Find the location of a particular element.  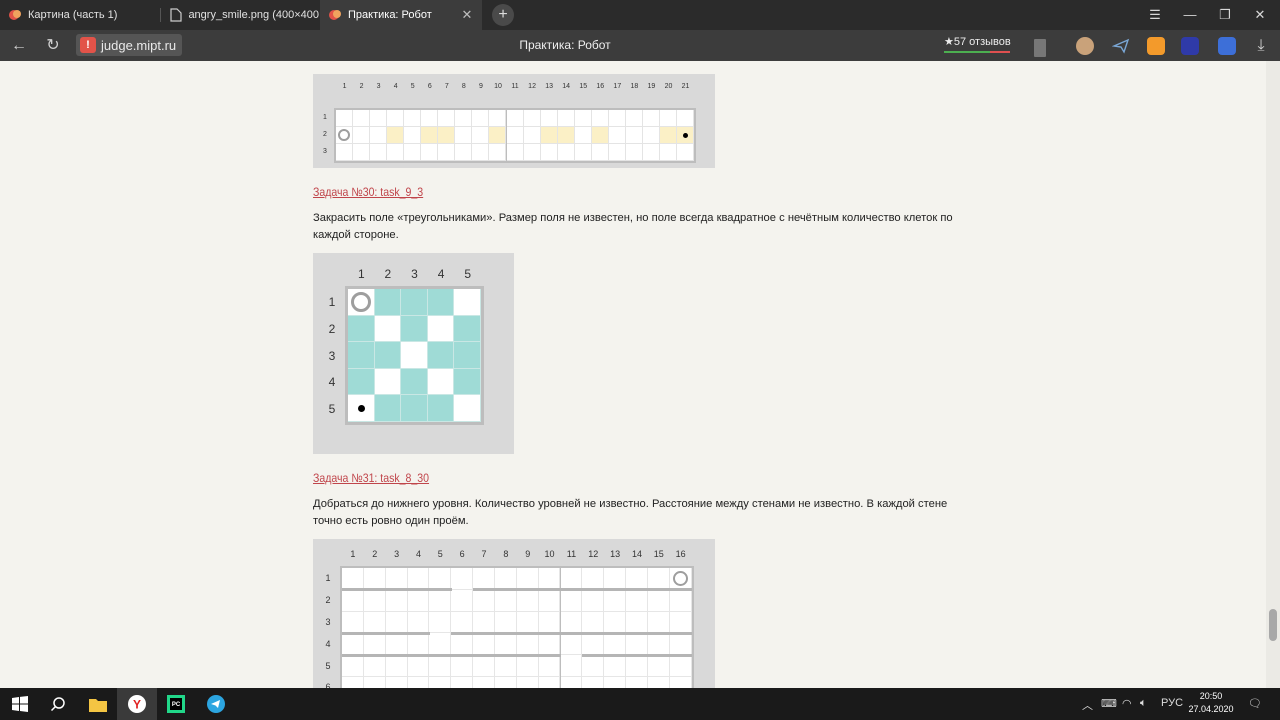

column-label: 13 is located at coordinates (615, 554).